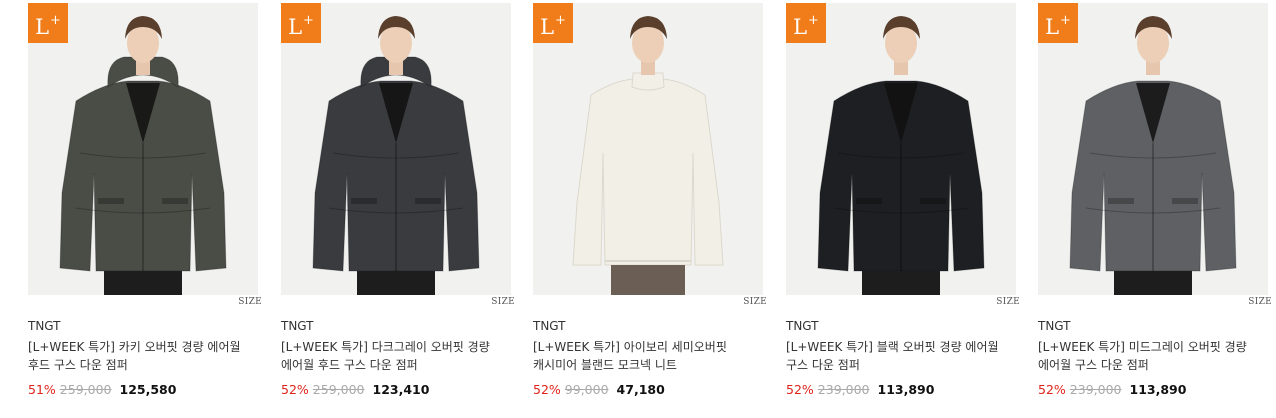 This screenshot has height=418, width=1276. Describe the element at coordinates (902, 356) in the screenshot. I see `product-title: [L+WEEK 특가] 블랙 오버핏 경량 에어월 구스 다운 점퍼` at that location.